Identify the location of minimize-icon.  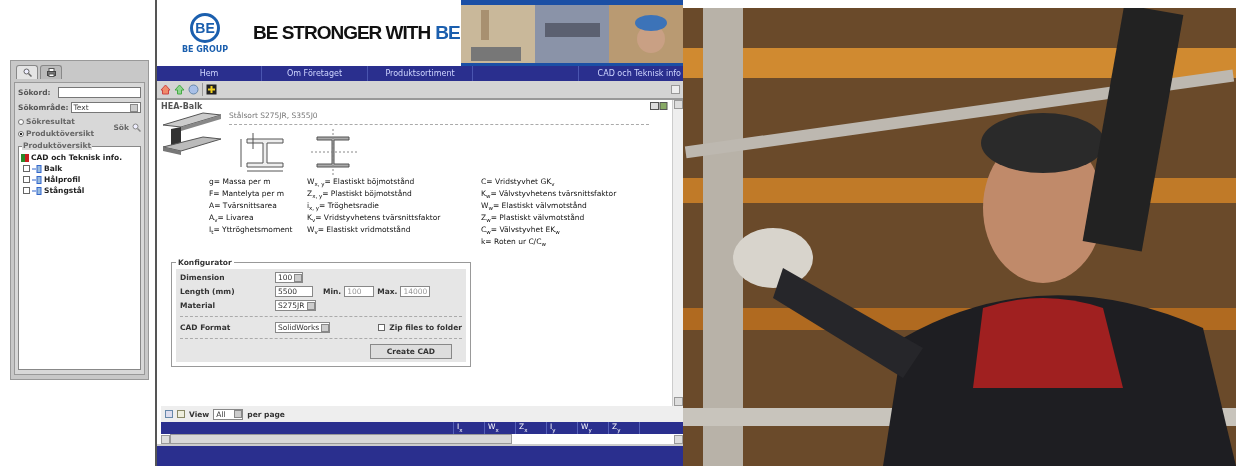
(675, 89).